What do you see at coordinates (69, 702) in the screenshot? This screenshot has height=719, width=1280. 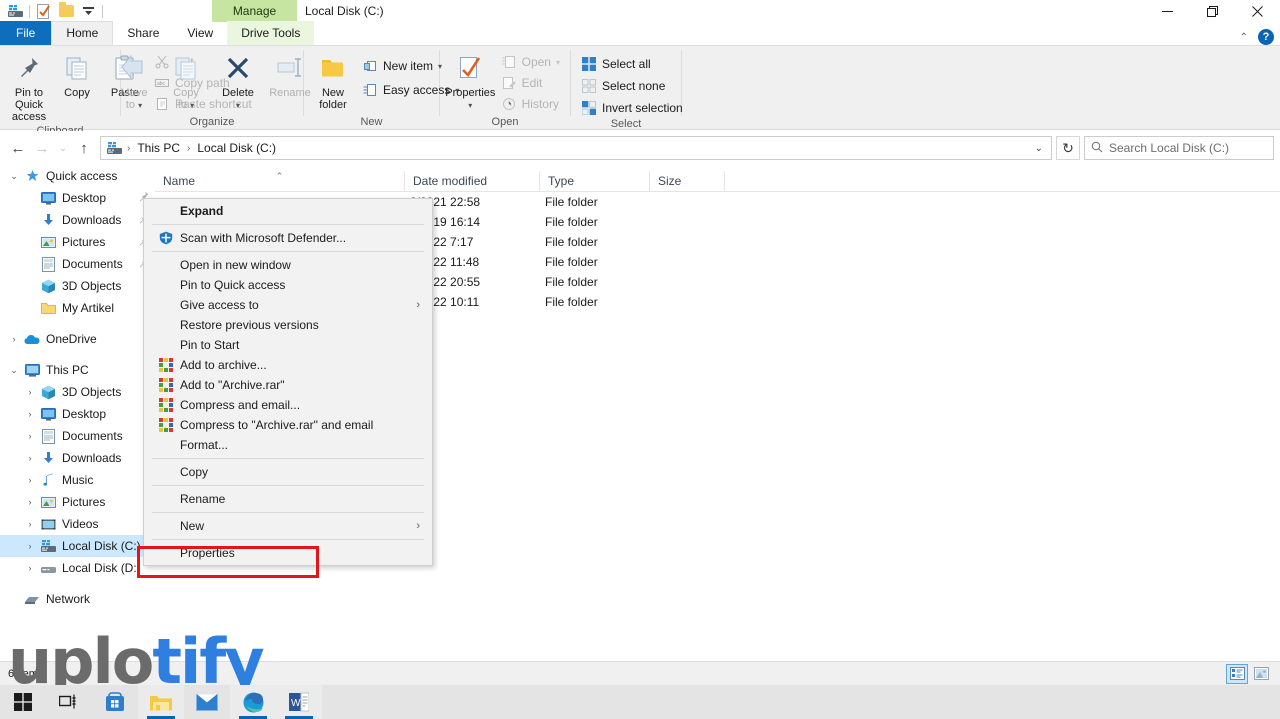 I see `task-view-icon` at bounding box center [69, 702].